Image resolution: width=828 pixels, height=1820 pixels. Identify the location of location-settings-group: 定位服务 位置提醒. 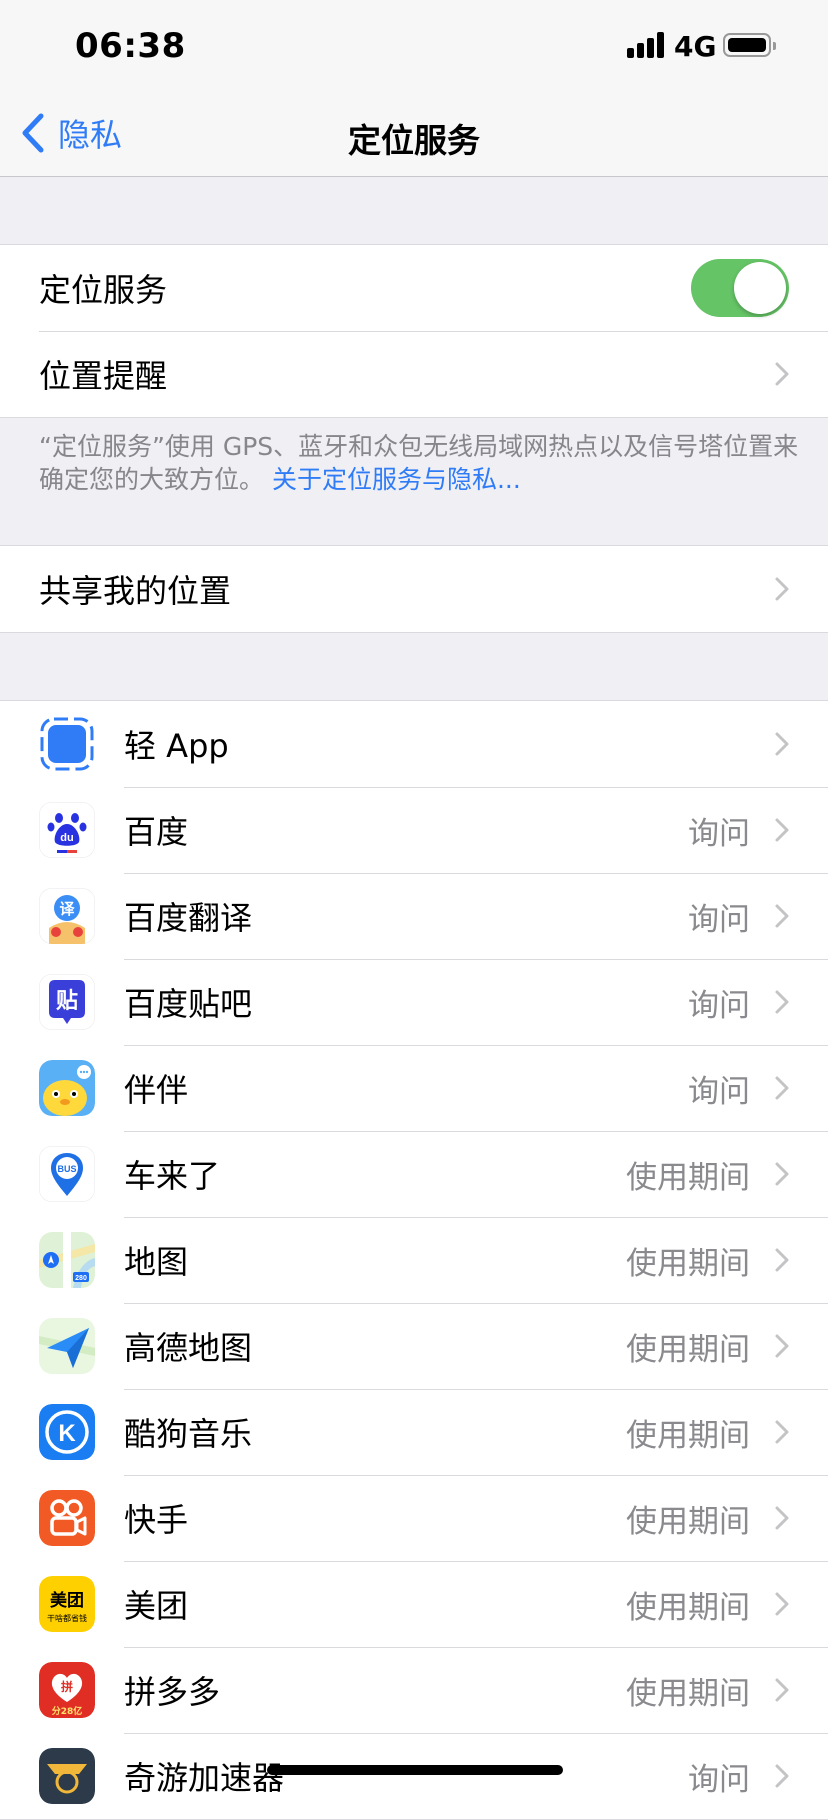
(414, 331).